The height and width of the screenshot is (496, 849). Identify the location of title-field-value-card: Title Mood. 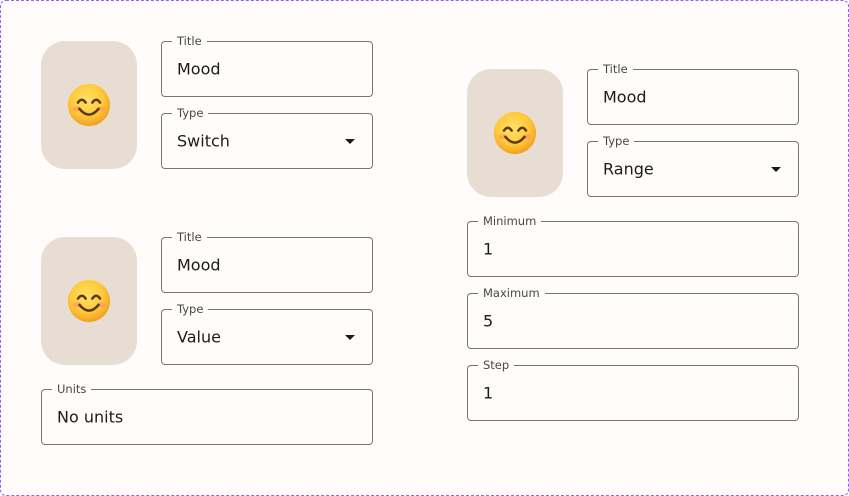
(267, 261).